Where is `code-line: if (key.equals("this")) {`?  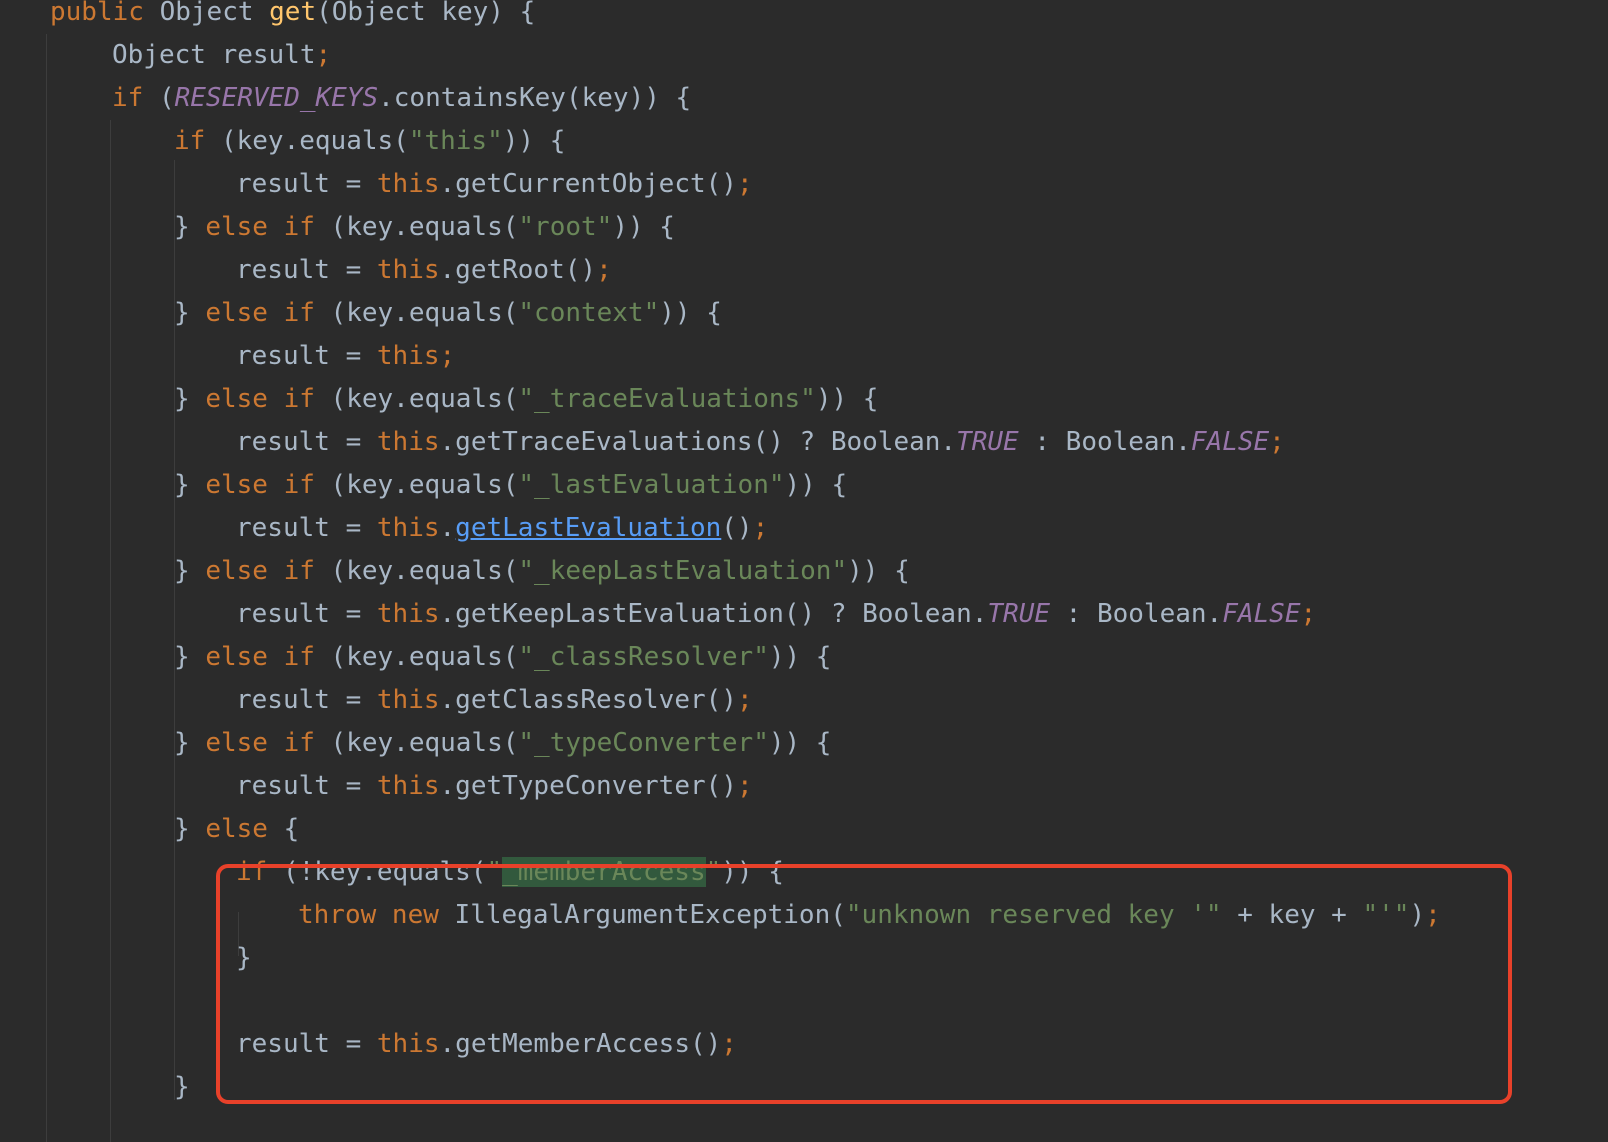 code-line: if (key.equals("this")) { is located at coordinates (307, 141).